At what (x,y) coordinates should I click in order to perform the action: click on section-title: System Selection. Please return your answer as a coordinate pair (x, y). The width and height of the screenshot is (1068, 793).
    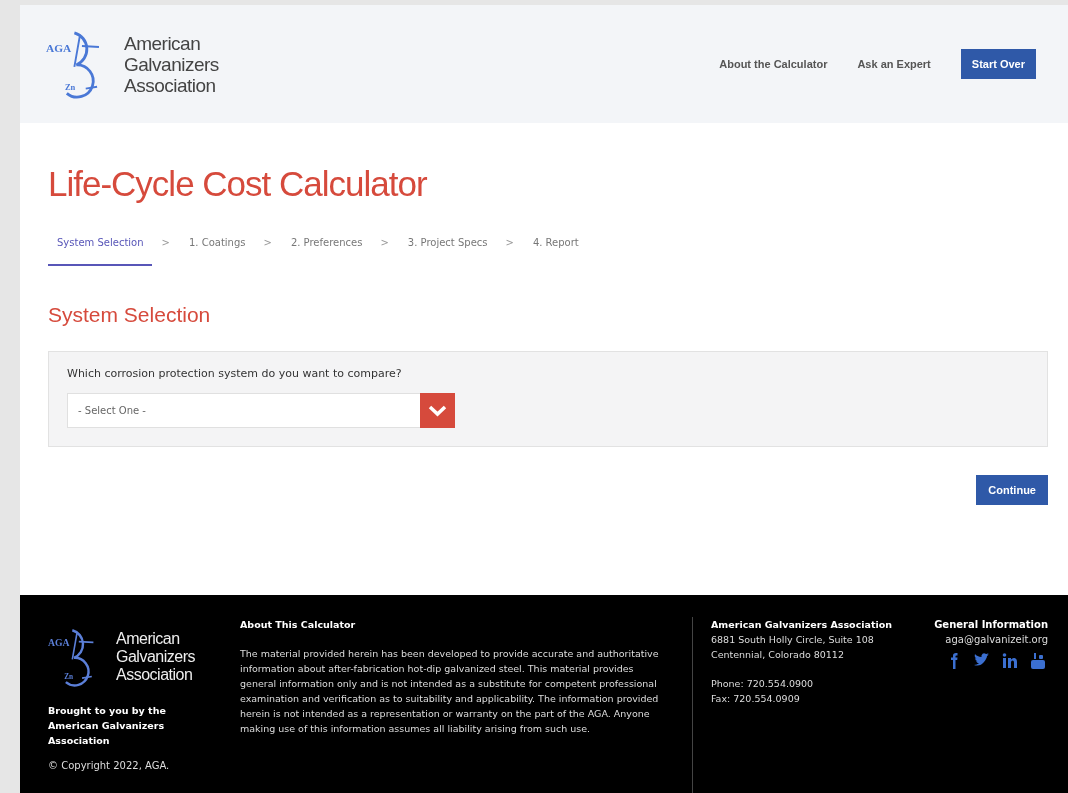
    Looking at the image, I should click on (130, 315).